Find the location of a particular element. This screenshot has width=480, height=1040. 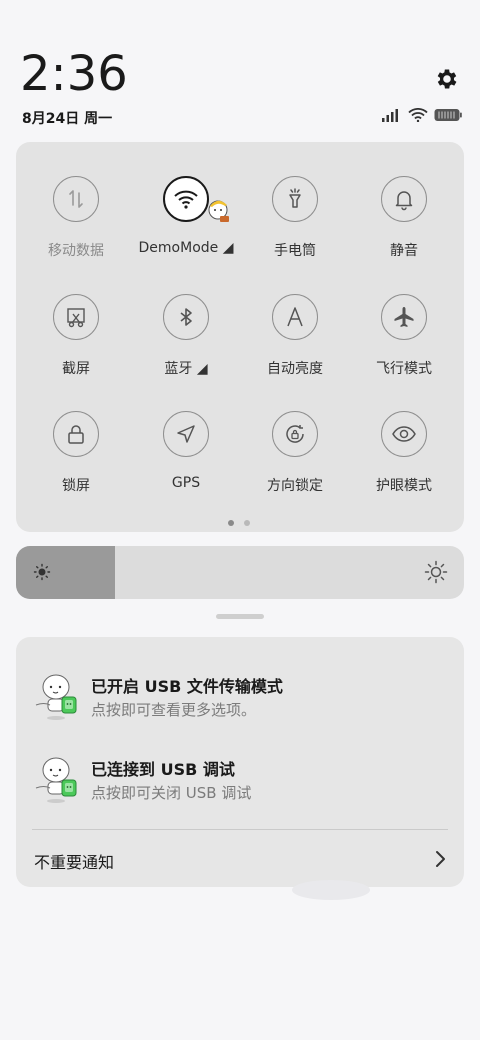

mascot-badge-icon is located at coordinates (218, 211).